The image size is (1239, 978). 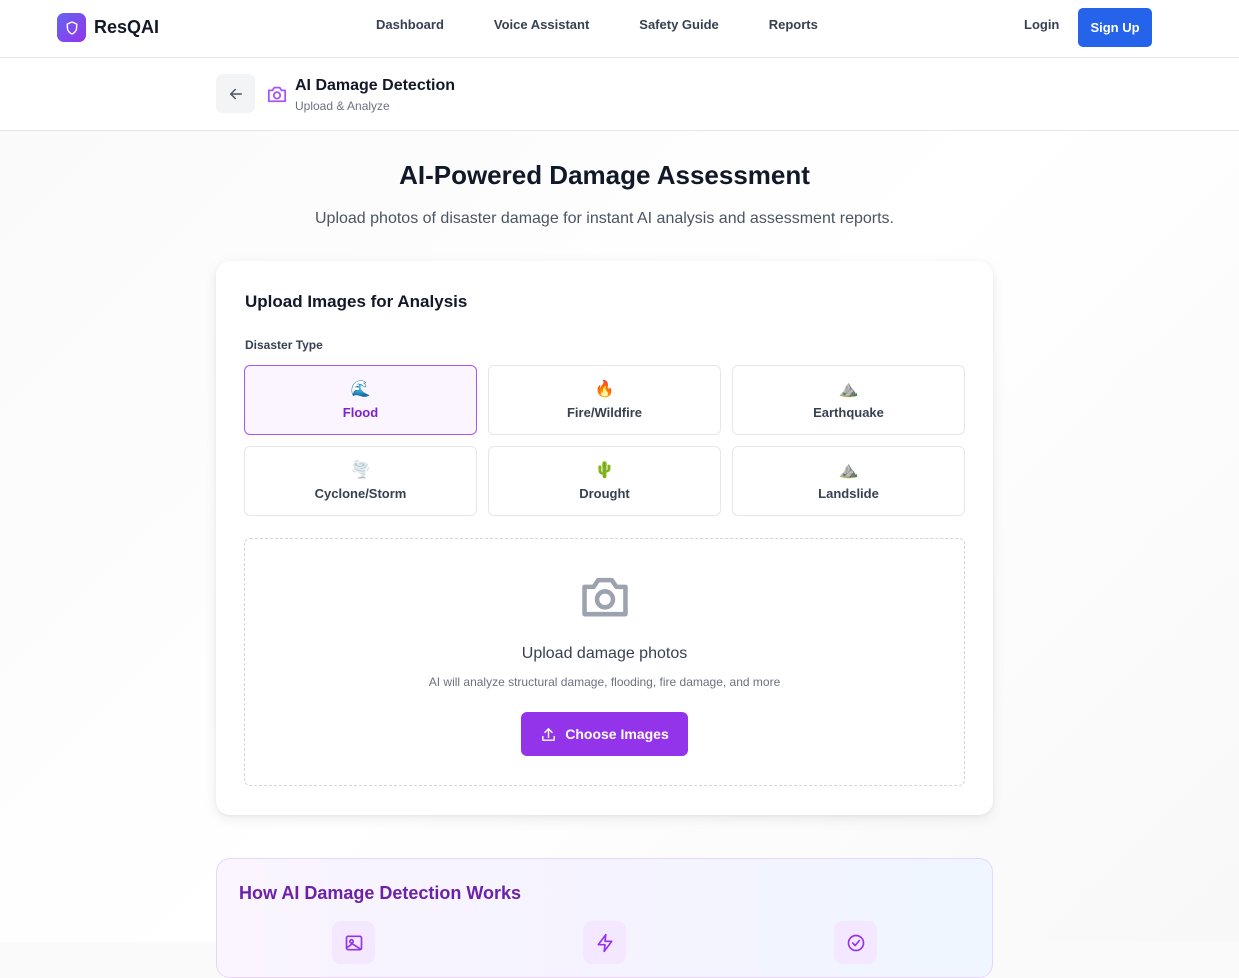 I want to click on disaster-type-fire: 🔥 Fire/Wildfire, so click(x=604, y=400).